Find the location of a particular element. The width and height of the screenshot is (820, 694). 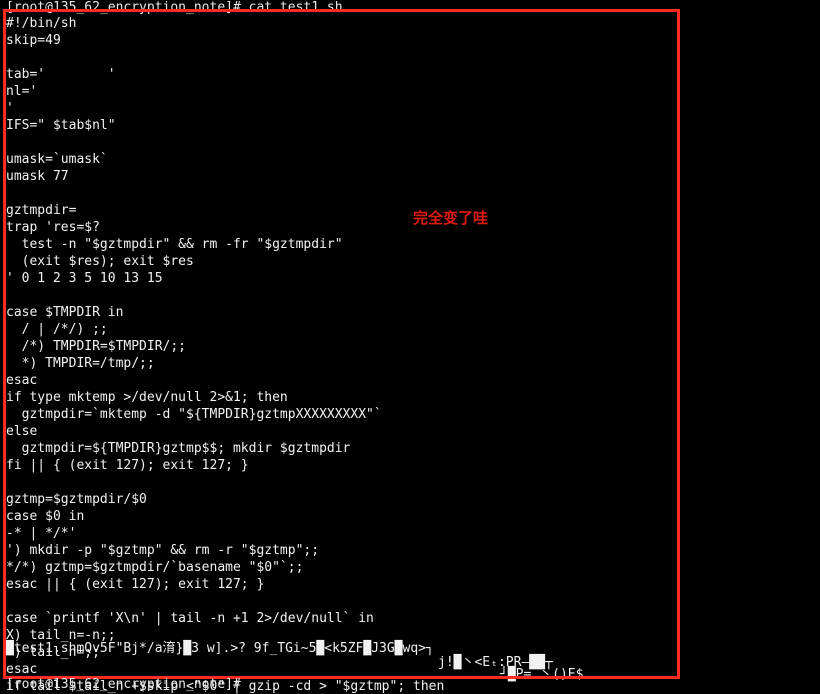

script-line: skip=49 is located at coordinates (33, 40).